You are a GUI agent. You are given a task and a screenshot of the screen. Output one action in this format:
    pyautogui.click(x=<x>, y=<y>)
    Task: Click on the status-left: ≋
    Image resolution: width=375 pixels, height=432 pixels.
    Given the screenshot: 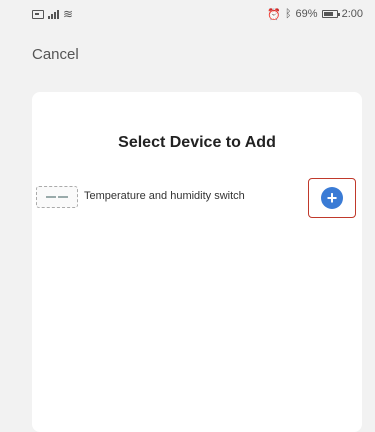 What is the action you would take?
    pyautogui.click(x=52, y=14)
    